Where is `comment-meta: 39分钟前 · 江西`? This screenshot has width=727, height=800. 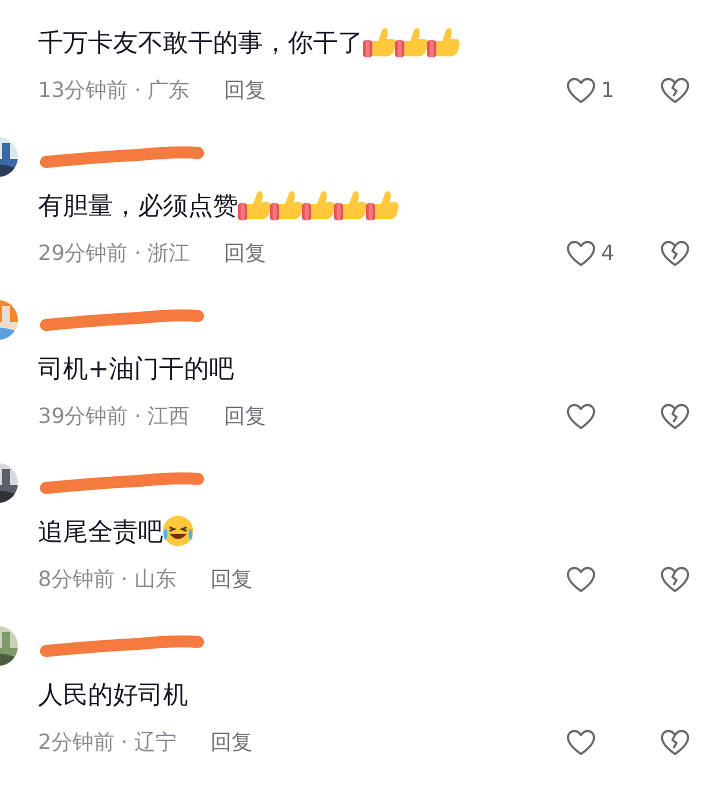 comment-meta: 39分钟前 · 江西 is located at coordinates (114, 416).